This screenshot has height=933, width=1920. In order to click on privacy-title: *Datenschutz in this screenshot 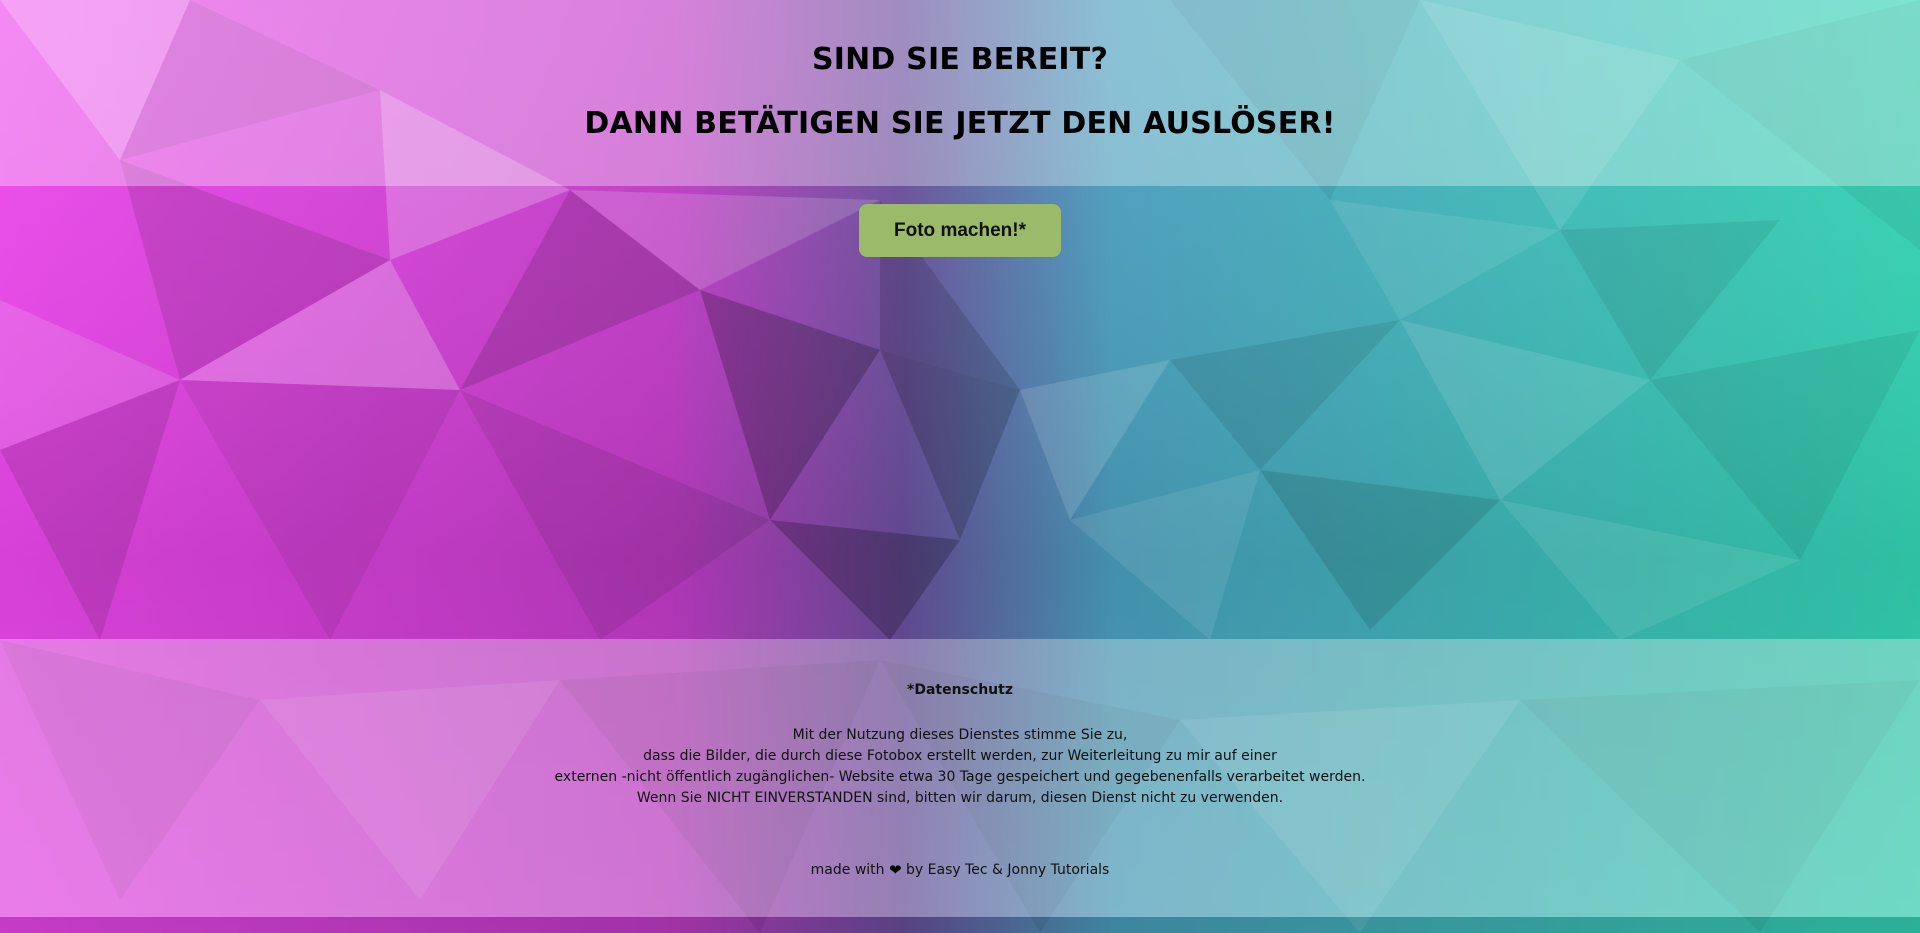, I will do `click(960, 690)`.